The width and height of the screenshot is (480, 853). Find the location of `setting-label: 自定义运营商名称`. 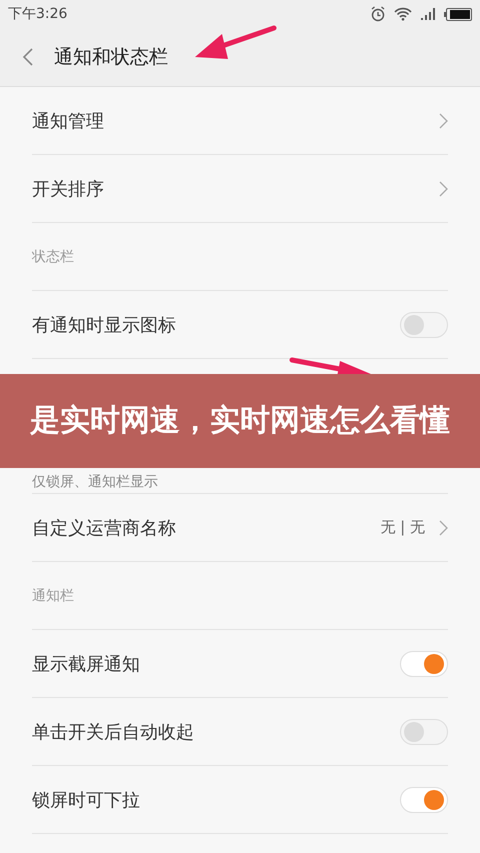

setting-label: 自定义运营商名称 is located at coordinates (201, 528).